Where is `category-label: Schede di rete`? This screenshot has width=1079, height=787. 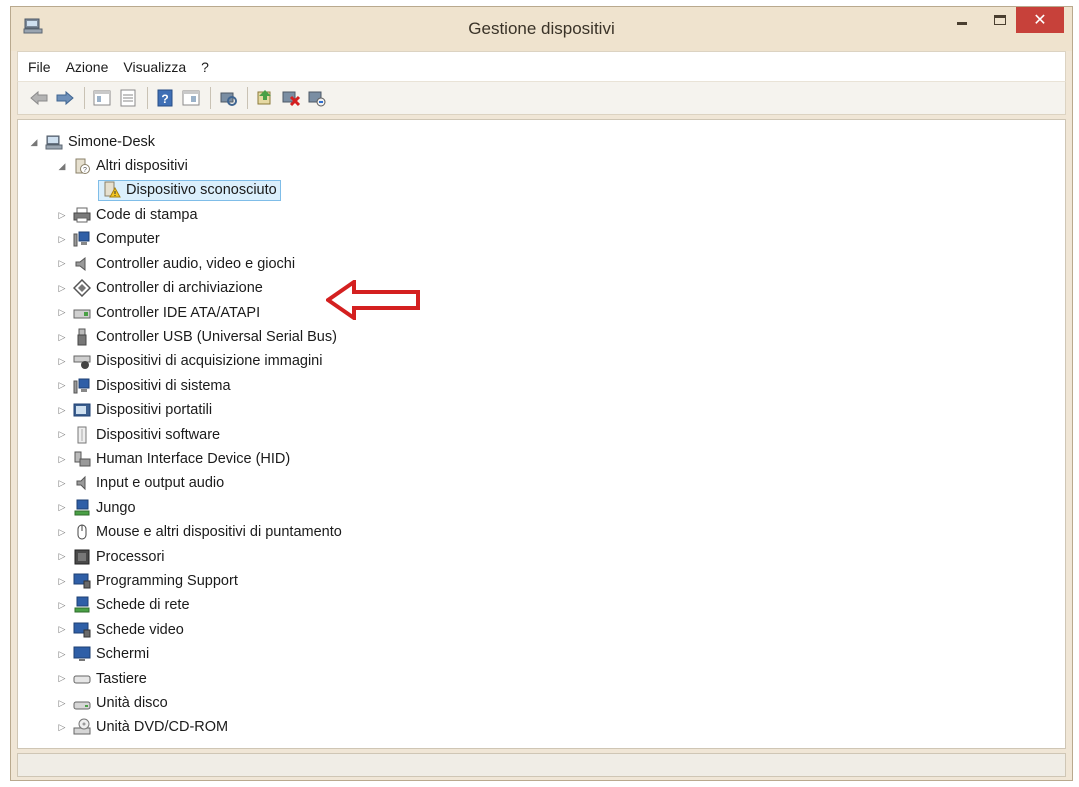 category-label: Schede di rete is located at coordinates (143, 605).